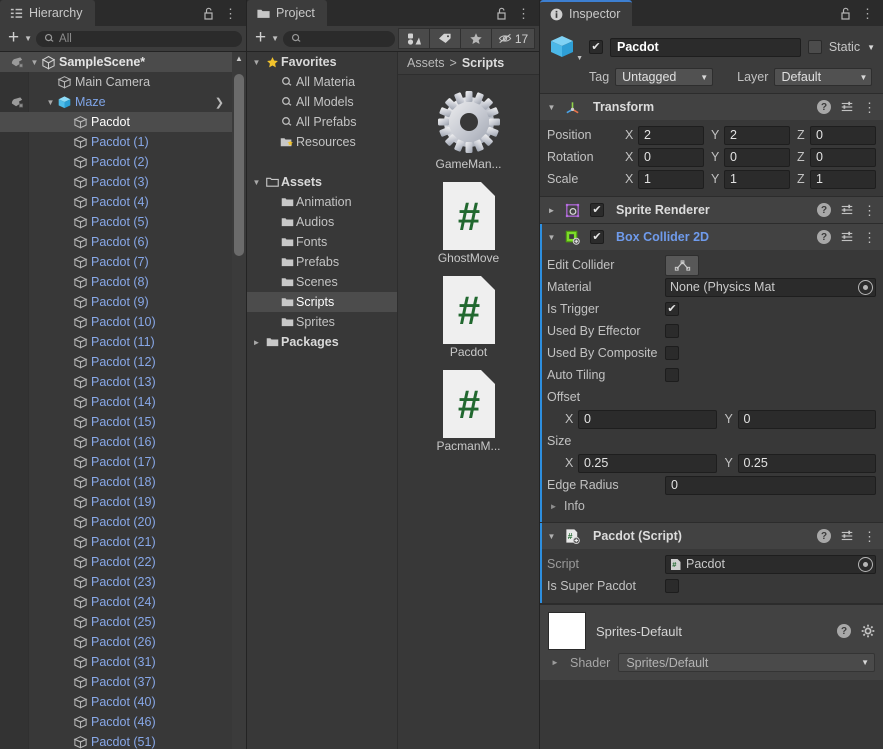  What do you see at coordinates (705, 47) in the screenshot?
I see `gameobject-name-input: Pacdot` at bounding box center [705, 47].